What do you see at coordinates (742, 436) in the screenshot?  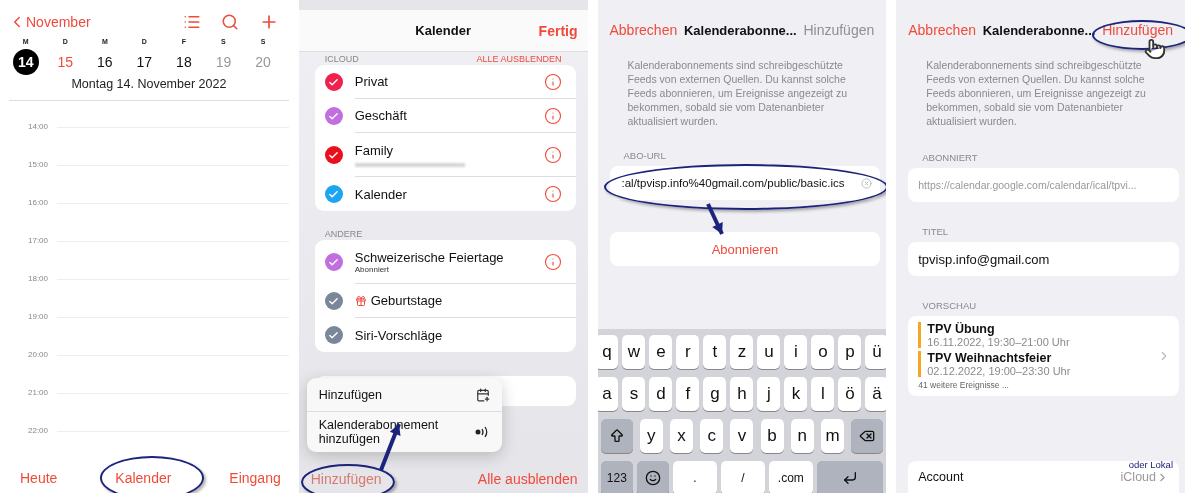 I see `keyboard-key: v` at bounding box center [742, 436].